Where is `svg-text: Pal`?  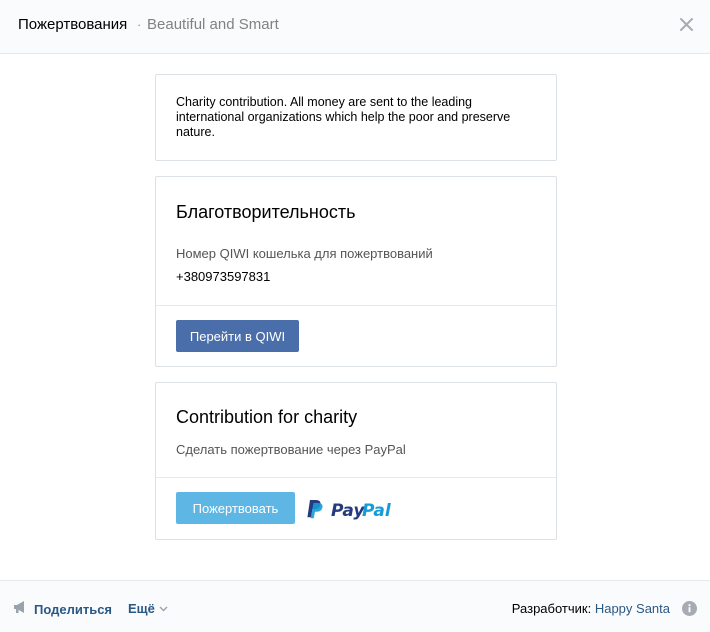 svg-text: Pal is located at coordinates (377, 510).